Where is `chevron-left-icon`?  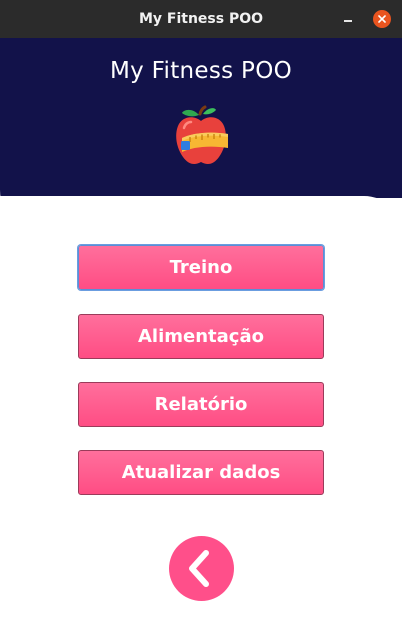 chevron-left-icon is located at coordinates (199, 568).